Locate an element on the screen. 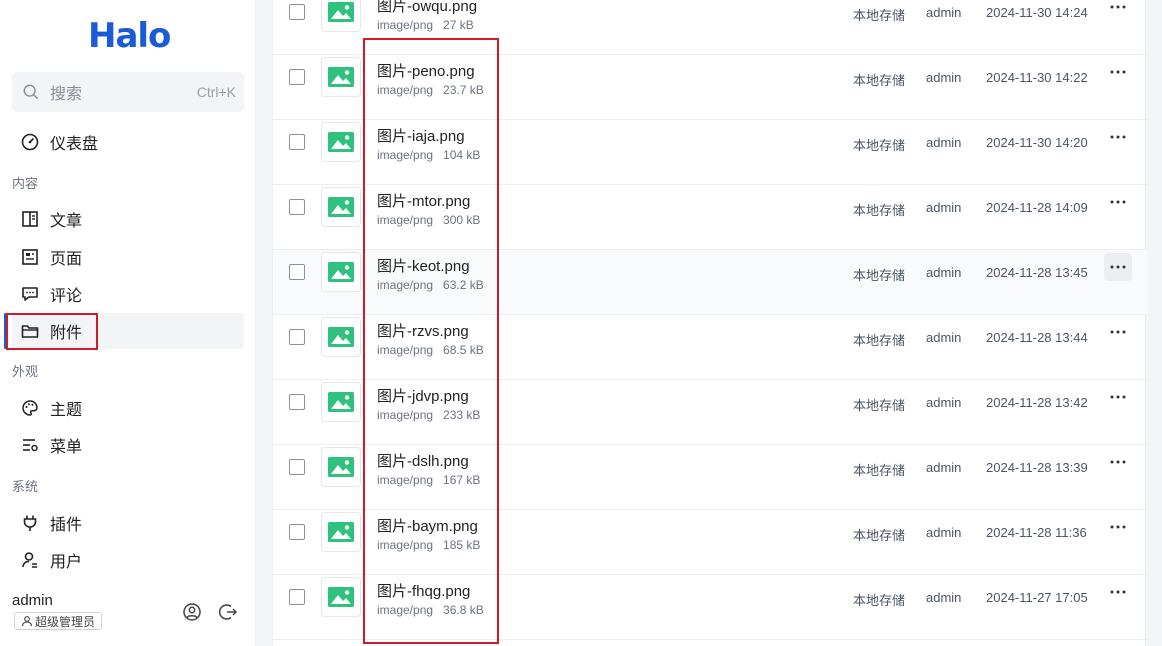  dashboard-icon is located at coordinates (30, 142).